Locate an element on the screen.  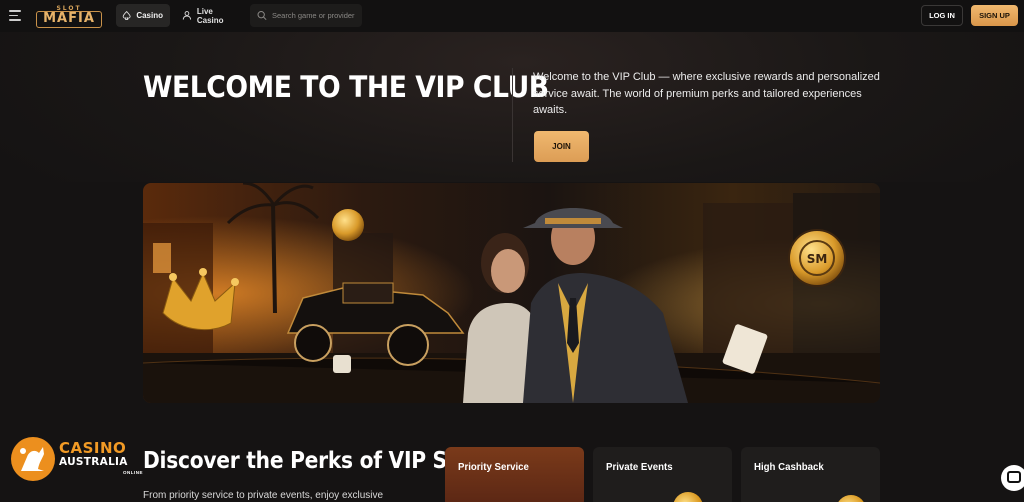
casino-australia-badge: CASINO AUSTRALIA ONLINE is located at coordinates (77, 460).